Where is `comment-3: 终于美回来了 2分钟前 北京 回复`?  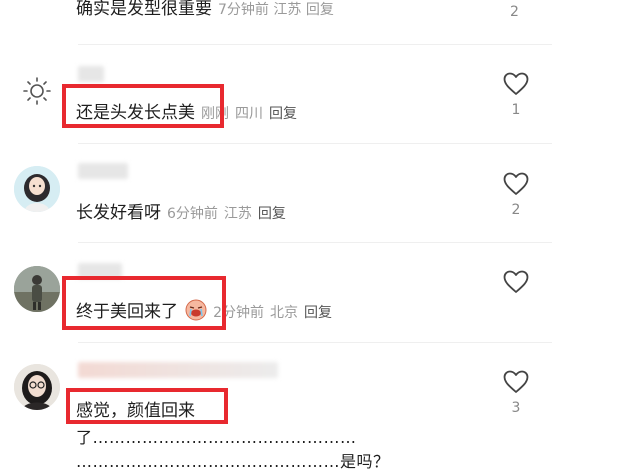 comment-3: 终于美回来了 2分钟前 北京 回复 is located at coordinates (207, 311).